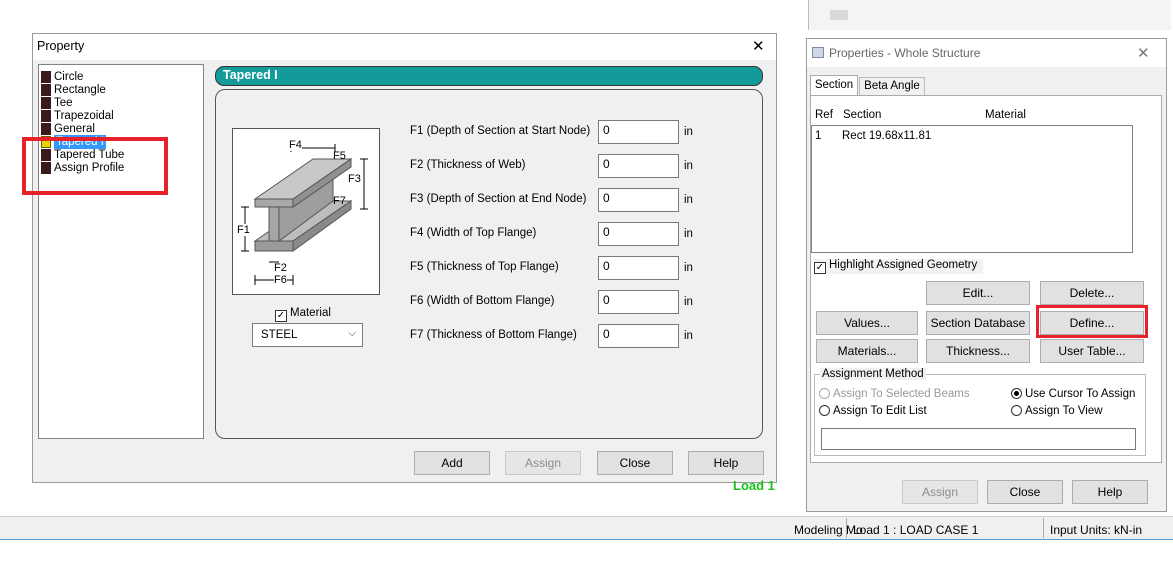 This screenshot has height=564, width=1173. What do you see at coordinates (638, 166) in the screenshot?
I see `field-input-f2: 0` at bounding box center [638, 166].